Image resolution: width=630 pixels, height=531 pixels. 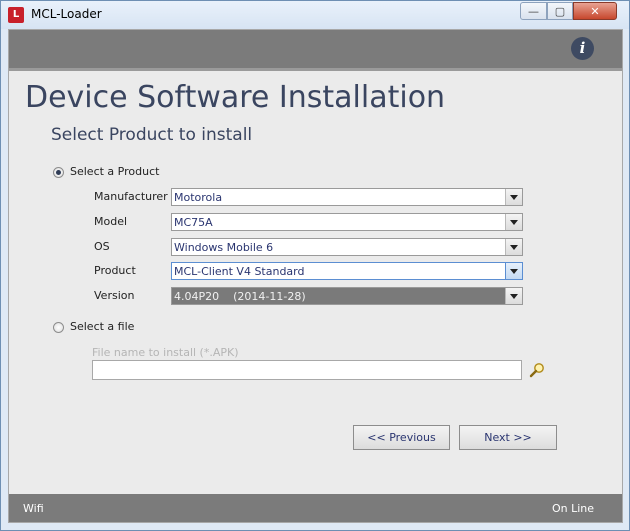 I want to click on app-logo-icon: L, so click(x=16, y=15).